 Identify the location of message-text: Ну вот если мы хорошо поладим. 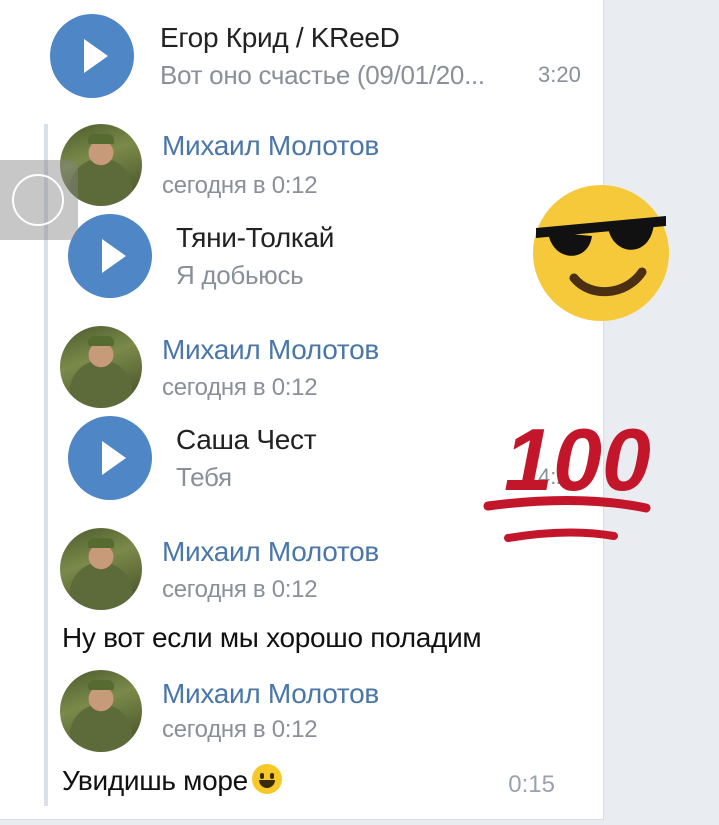
(272, 637).